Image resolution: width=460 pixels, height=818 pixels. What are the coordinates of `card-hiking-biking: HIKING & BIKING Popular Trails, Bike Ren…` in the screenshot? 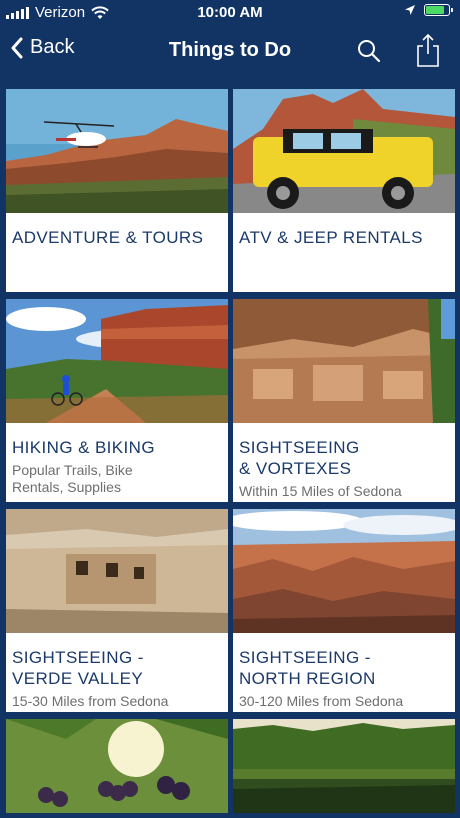 It's located at (117, 400).